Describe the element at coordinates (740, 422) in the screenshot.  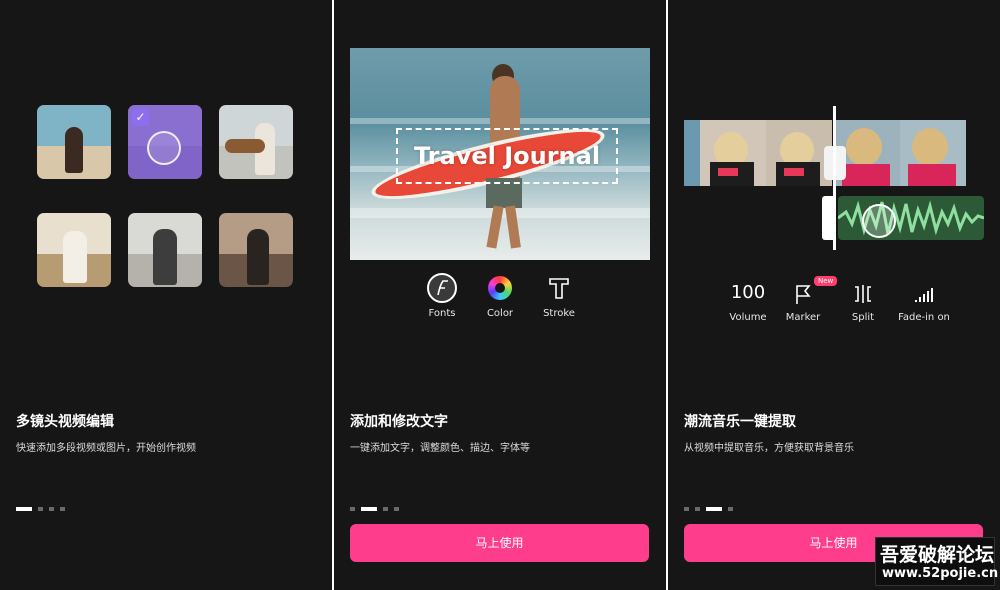
I see `screen-title: 潮流音乐一键提取` at that location.